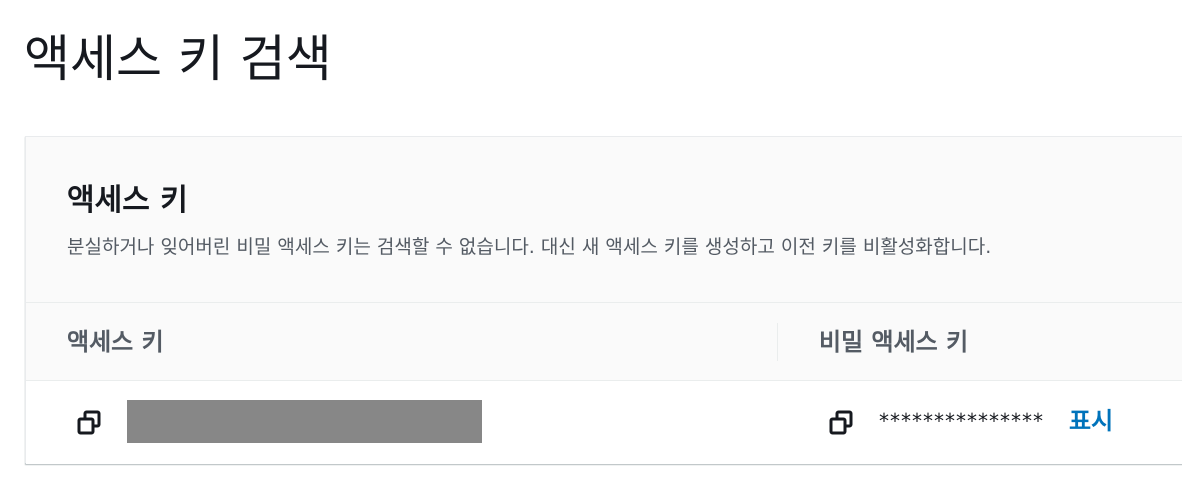  Describe the element at coordinates (961, 421) in the screenshot. I see `secret-access-key-masked: ***************` at that location.